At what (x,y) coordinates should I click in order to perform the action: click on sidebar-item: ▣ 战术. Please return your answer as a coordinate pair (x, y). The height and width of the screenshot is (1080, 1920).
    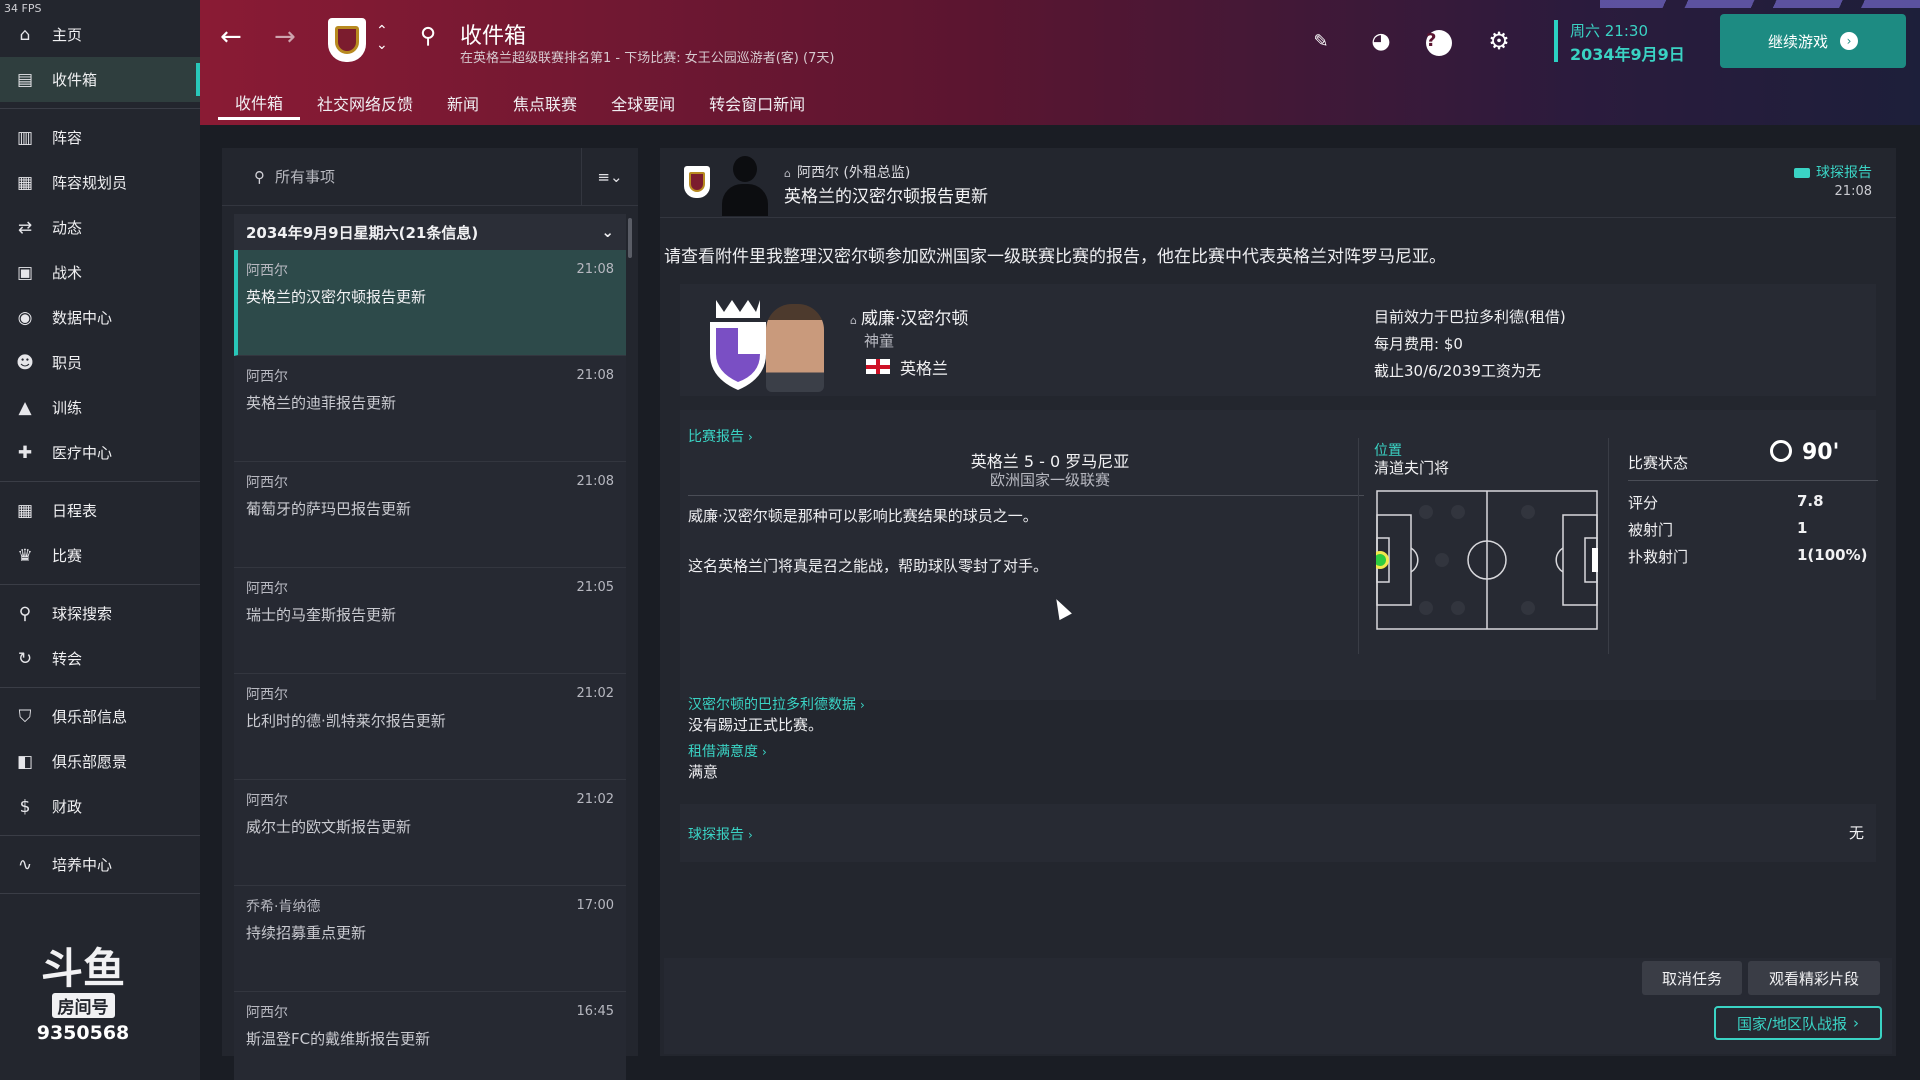
    Looking at the image, I should click on (100, 272).